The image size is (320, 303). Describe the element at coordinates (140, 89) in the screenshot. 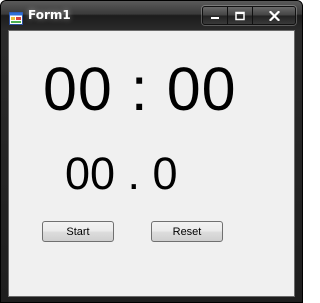

I see `minutes-seconds-label: 00` at that location.